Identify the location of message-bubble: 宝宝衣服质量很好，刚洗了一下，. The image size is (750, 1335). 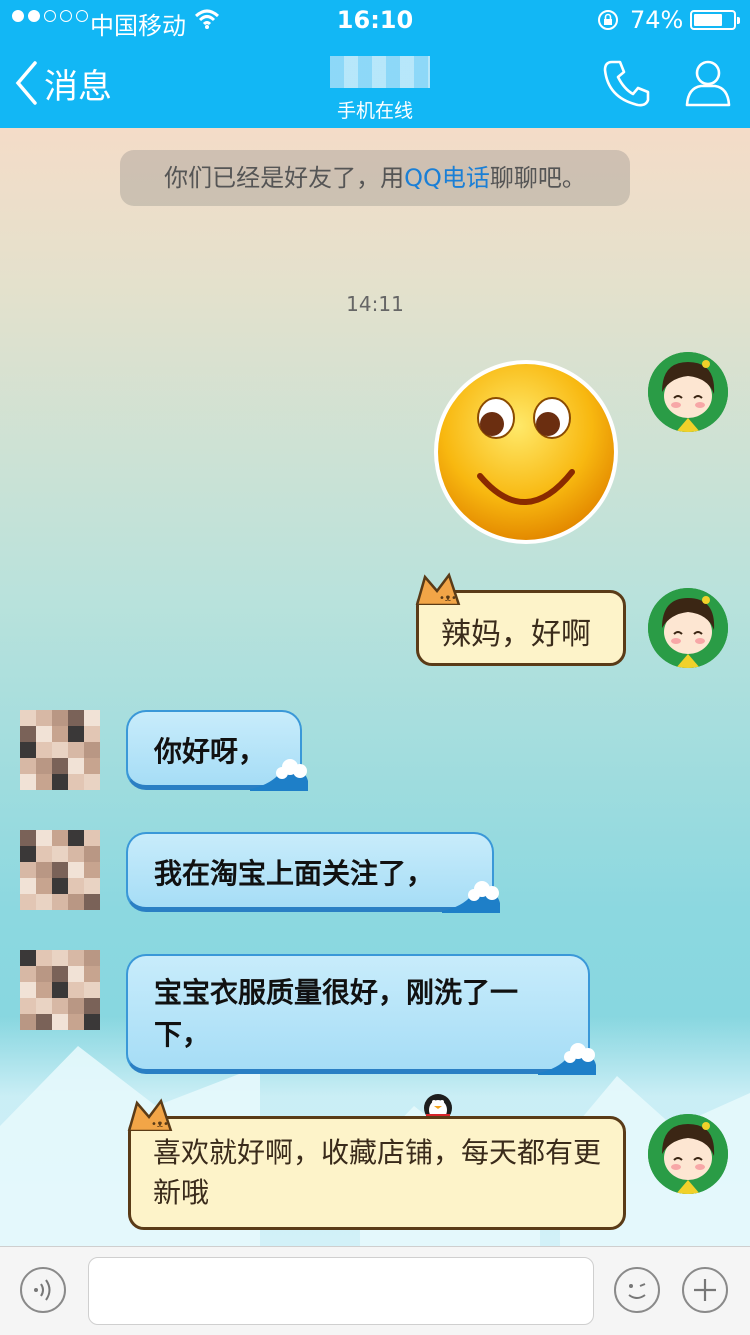
(361, 1014).